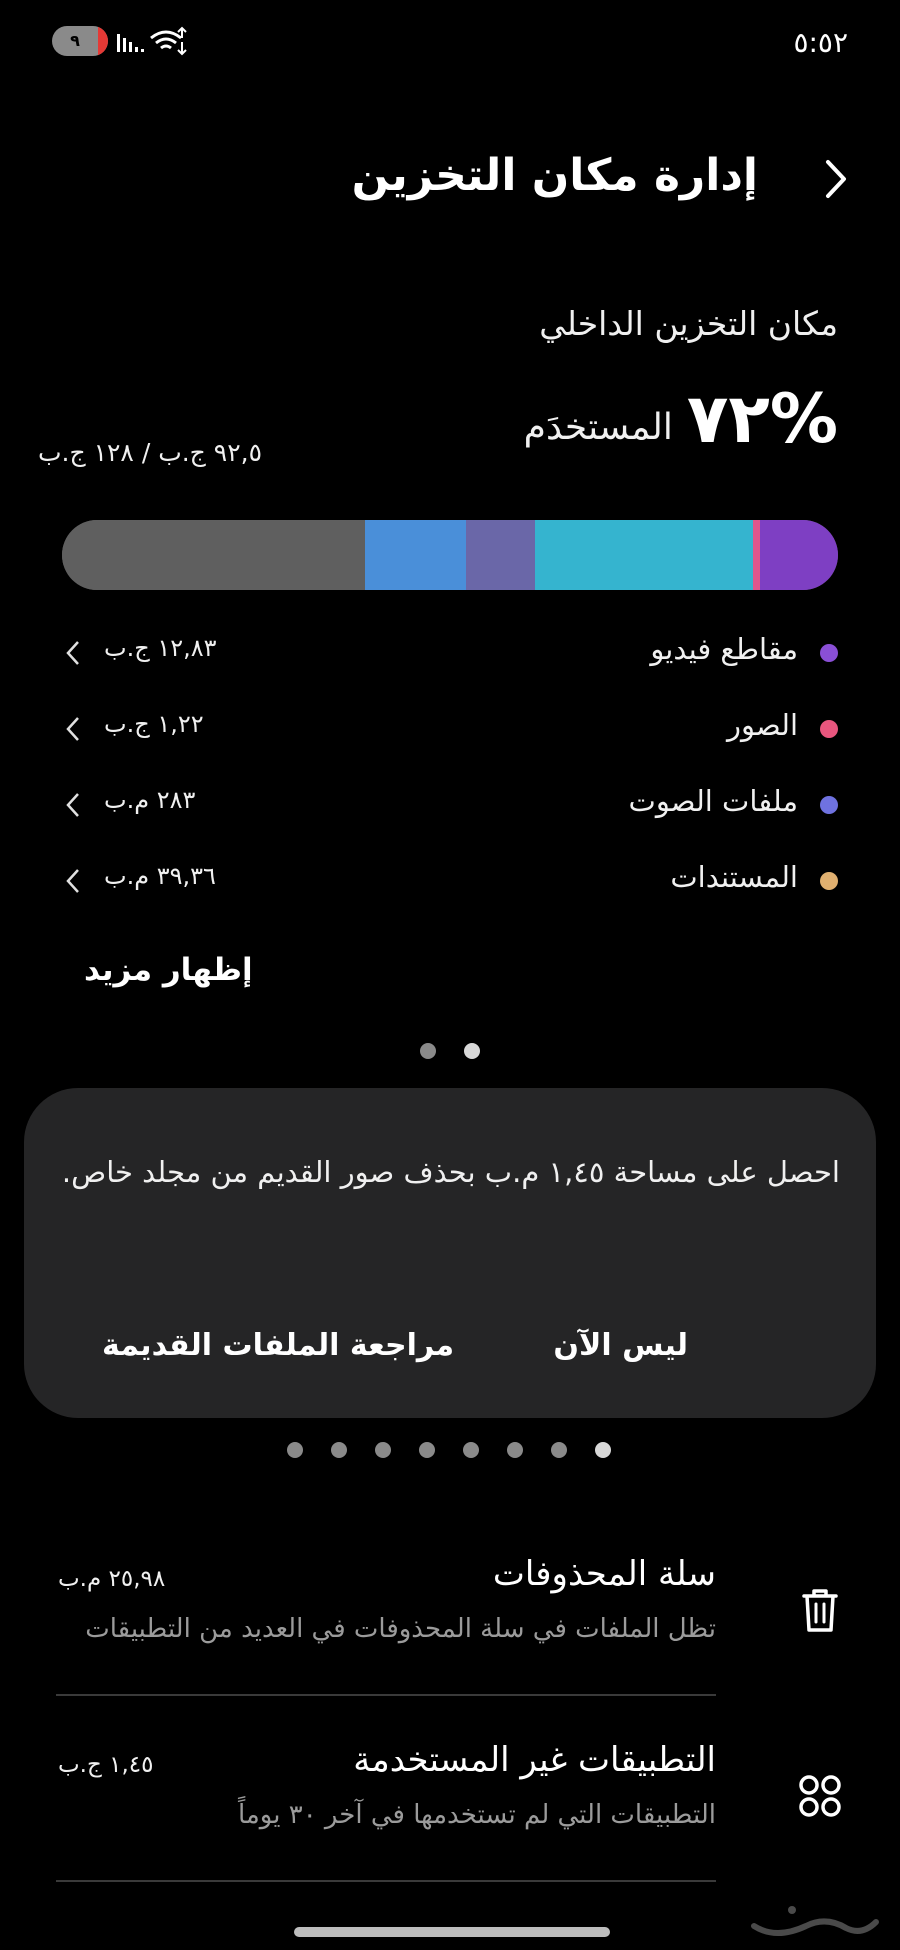  I want to click on wifi-icon, so click(168, 41).